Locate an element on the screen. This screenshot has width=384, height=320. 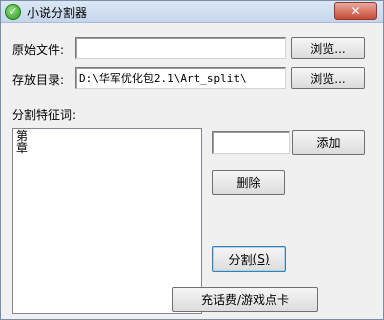
list-item: 第 is located at coordinates (107, 136).